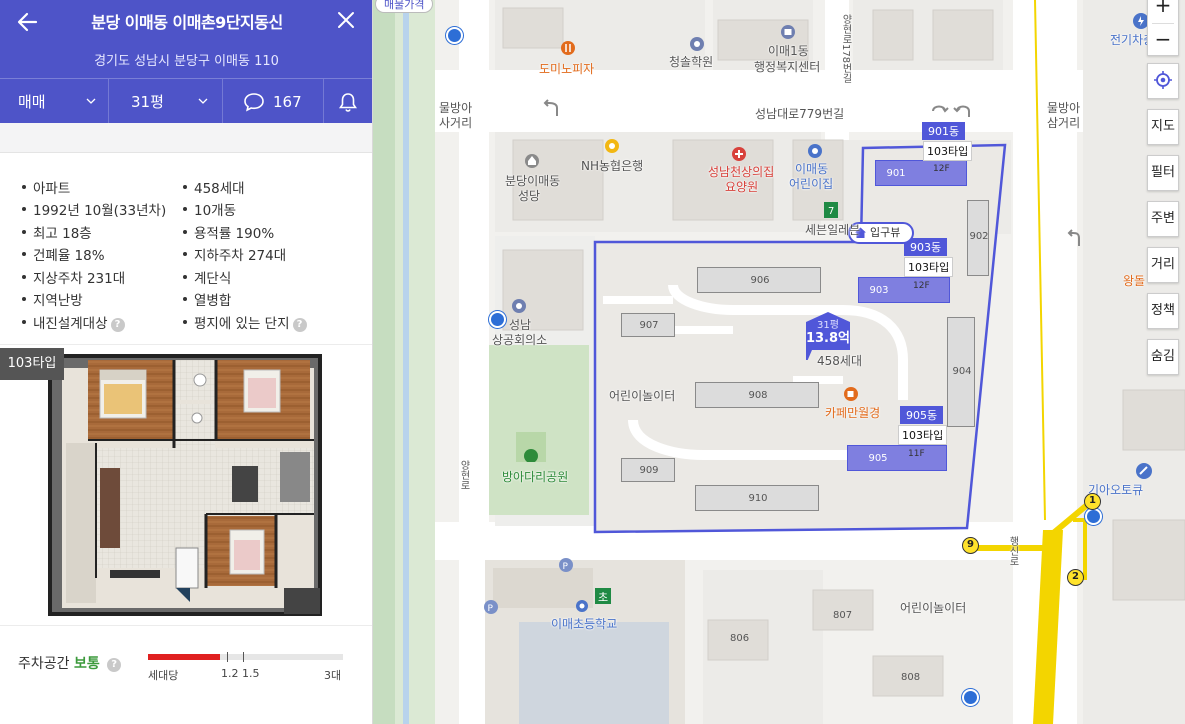  Describe the element at coordinates (32, 364) in the screenshot. I see `floorplan-type-badge: 103타입` at that location.